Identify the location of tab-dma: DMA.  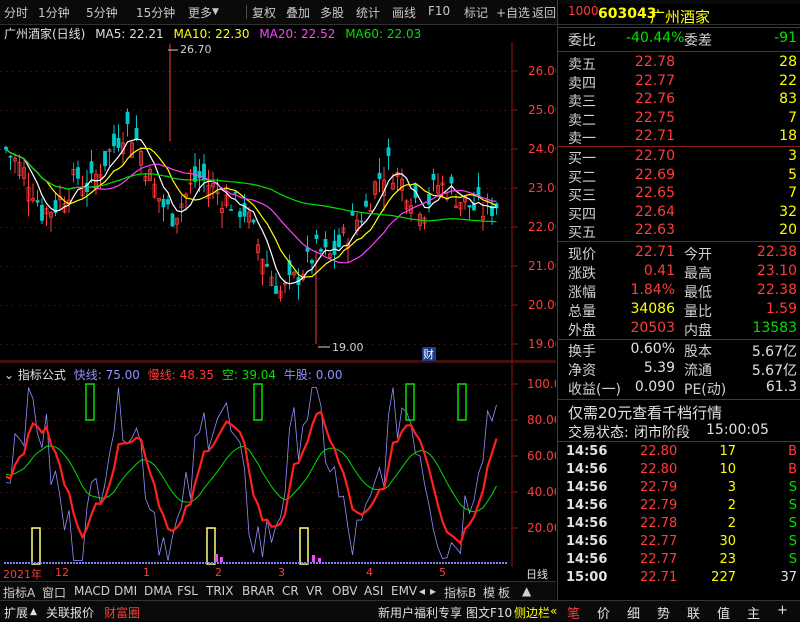
(158, 591).